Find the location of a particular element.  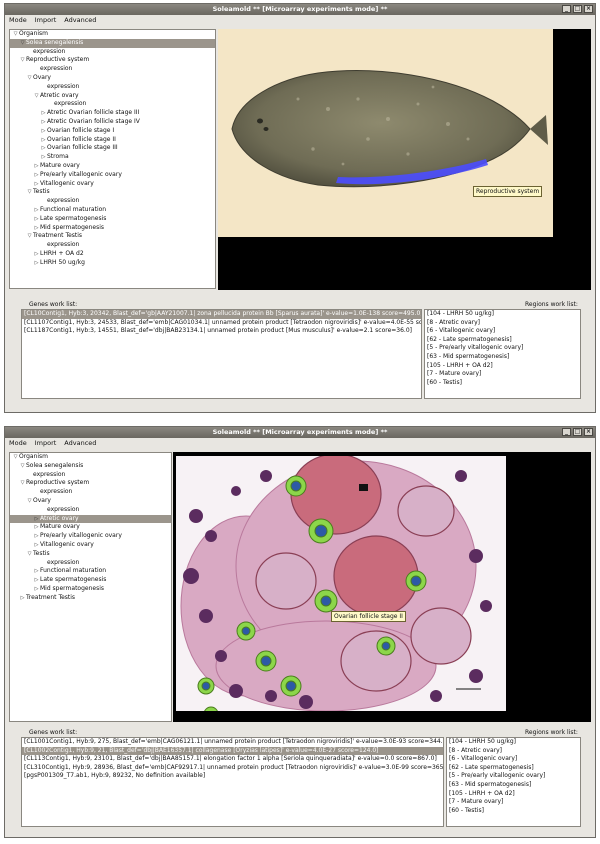

tree-node: ▷ Stroma is located at coordinates (112, 157).